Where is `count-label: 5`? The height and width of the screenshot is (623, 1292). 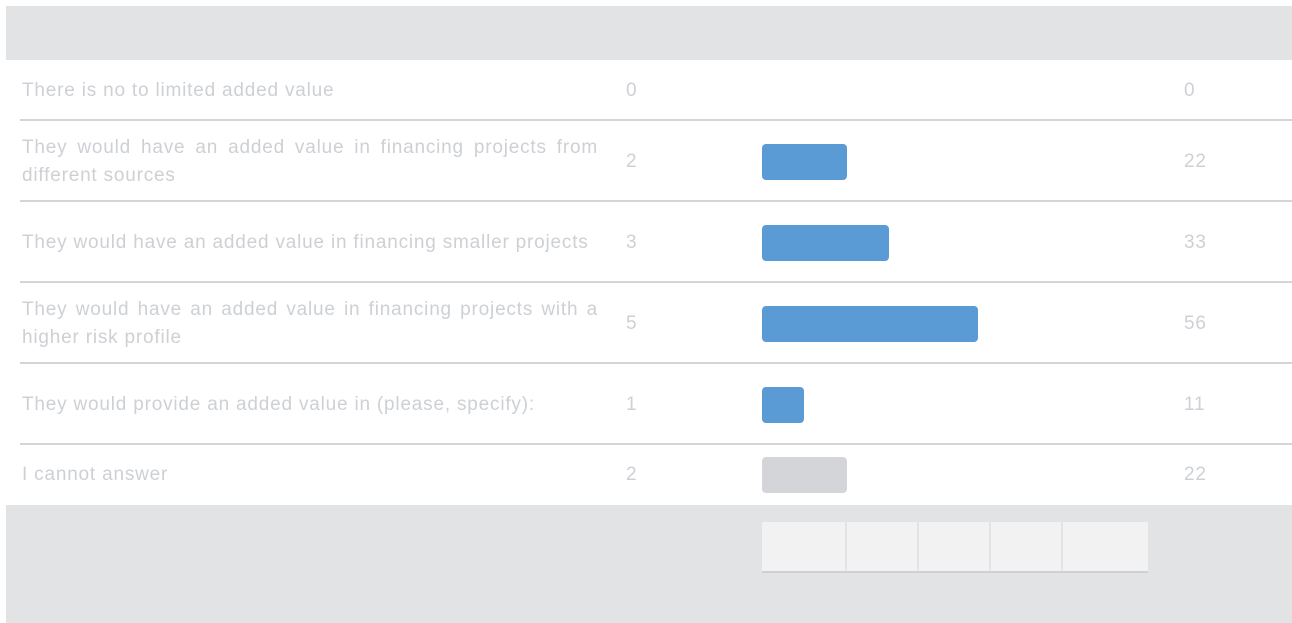
count-label: 5 is located at coordinates (632, 323).